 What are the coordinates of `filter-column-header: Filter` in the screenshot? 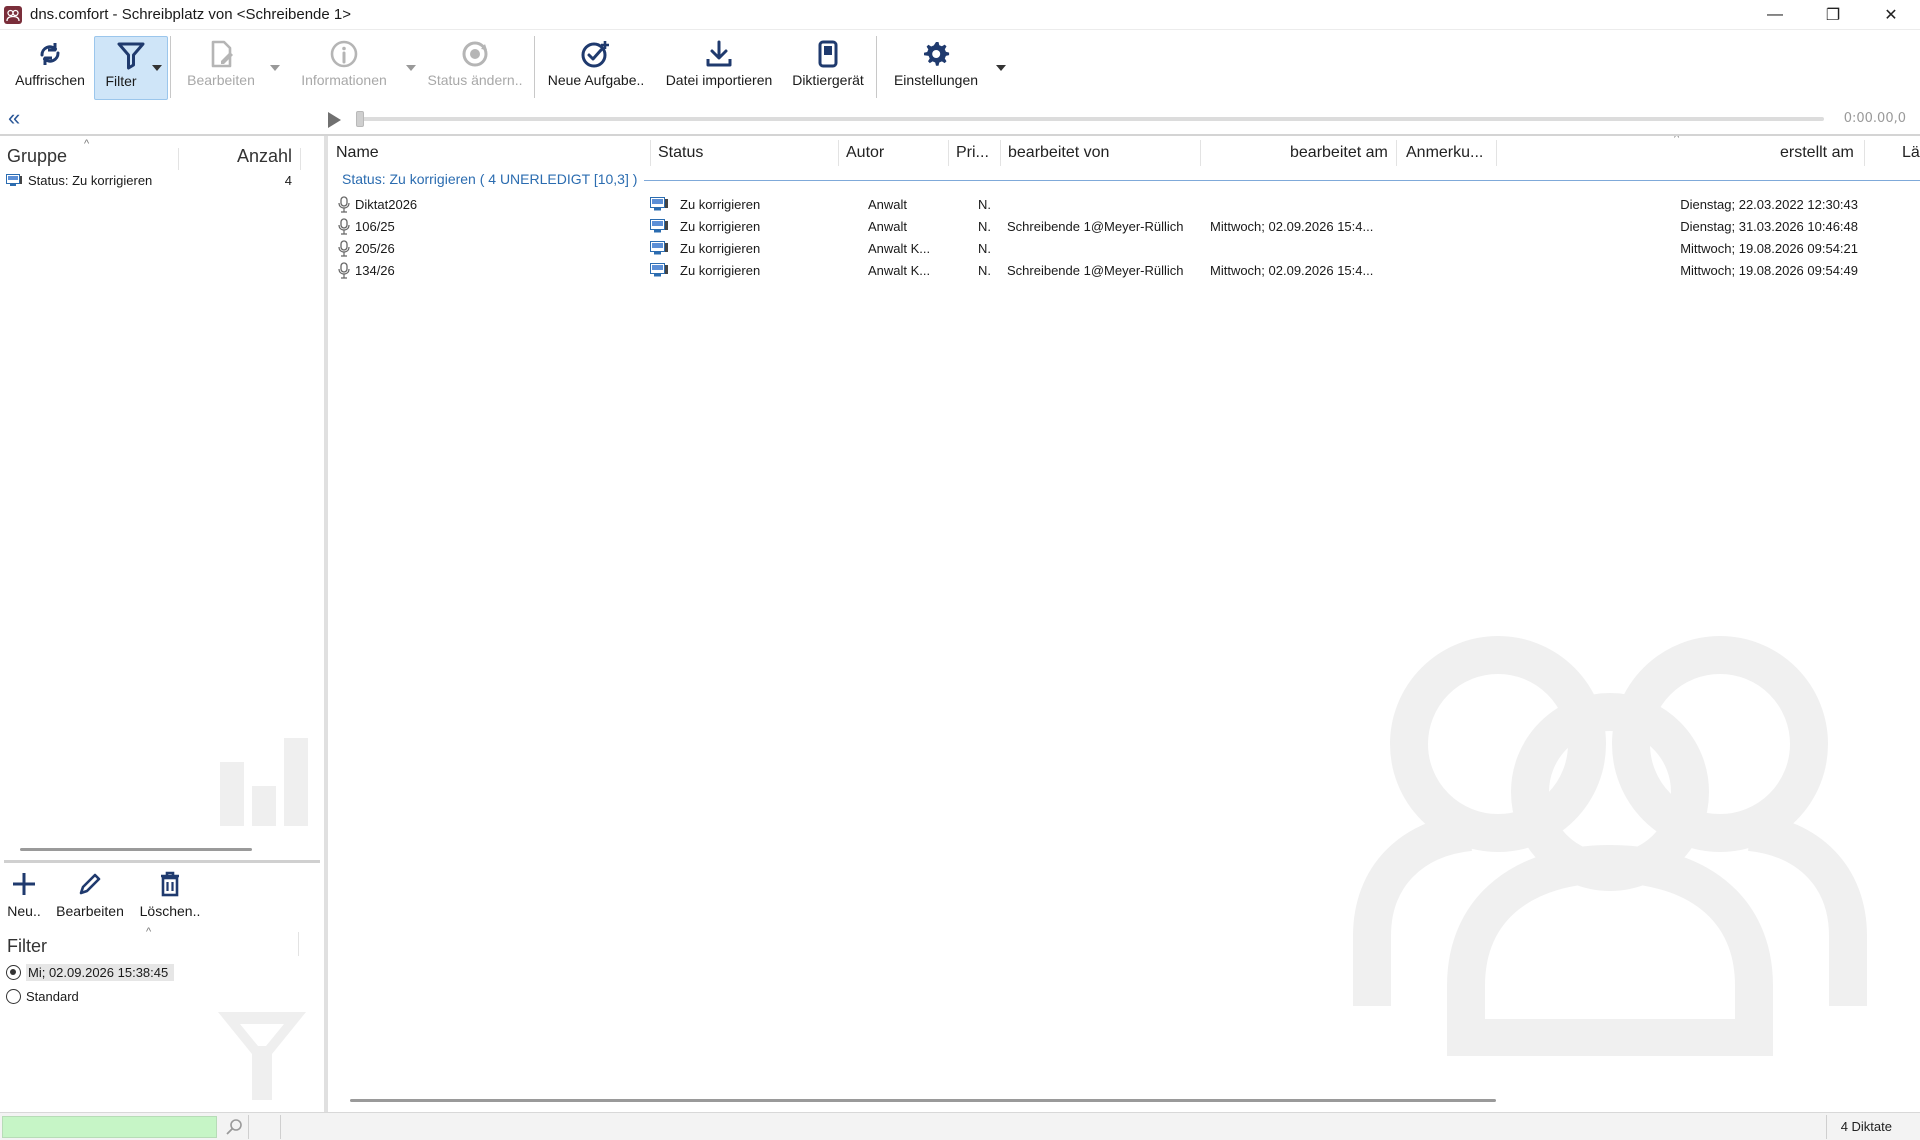 It's located at (27, 946).